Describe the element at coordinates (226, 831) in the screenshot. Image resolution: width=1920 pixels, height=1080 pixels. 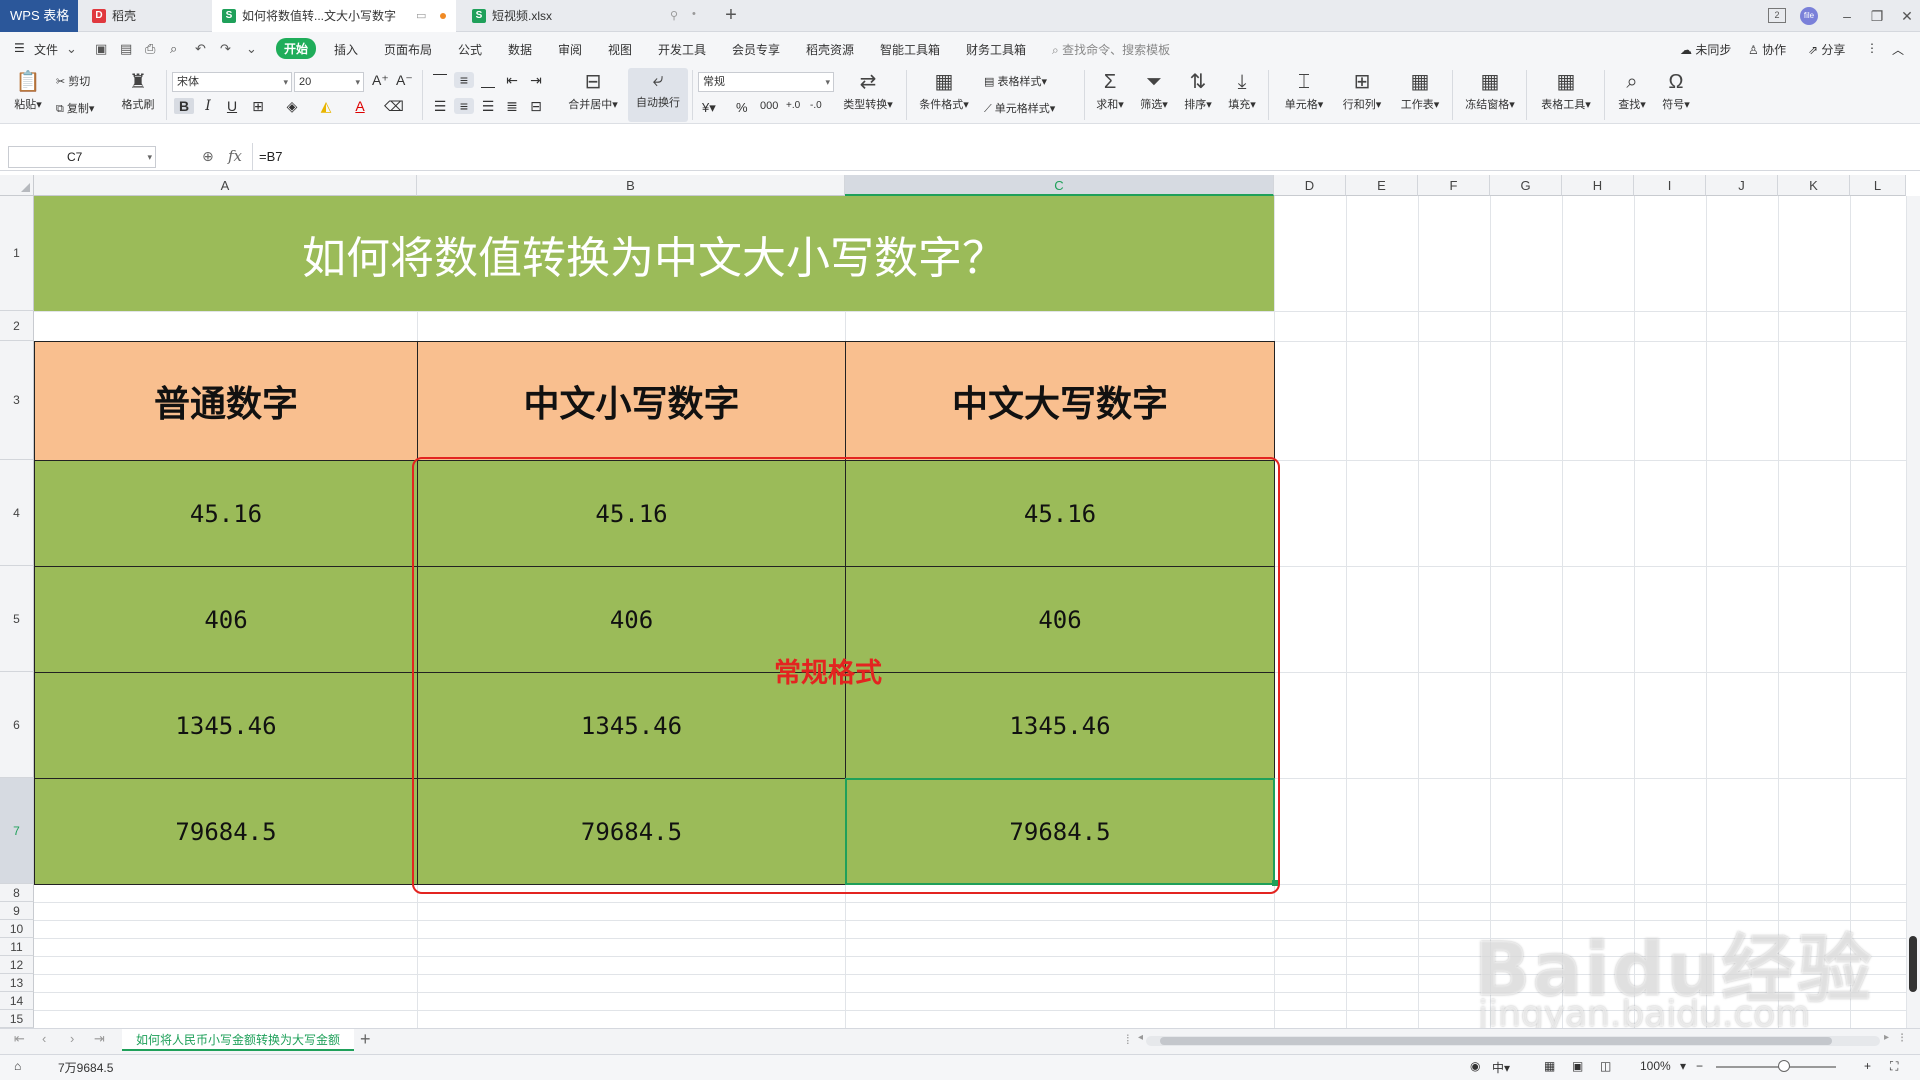
I see `data-cell-a7: 79684.5` at that location.